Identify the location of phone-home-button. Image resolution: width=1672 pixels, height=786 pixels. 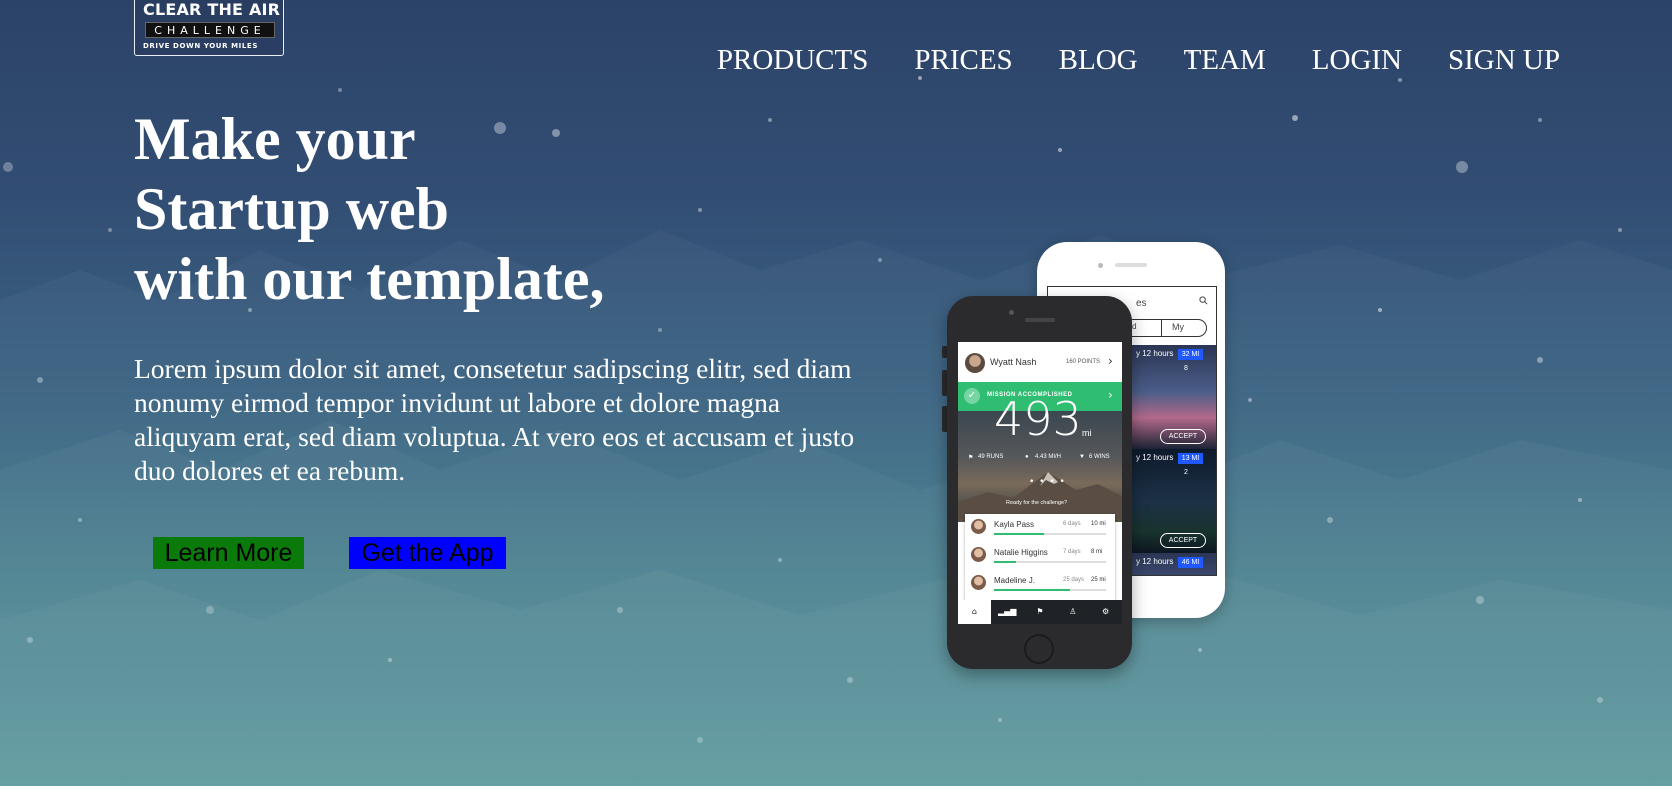
(1039, 649).